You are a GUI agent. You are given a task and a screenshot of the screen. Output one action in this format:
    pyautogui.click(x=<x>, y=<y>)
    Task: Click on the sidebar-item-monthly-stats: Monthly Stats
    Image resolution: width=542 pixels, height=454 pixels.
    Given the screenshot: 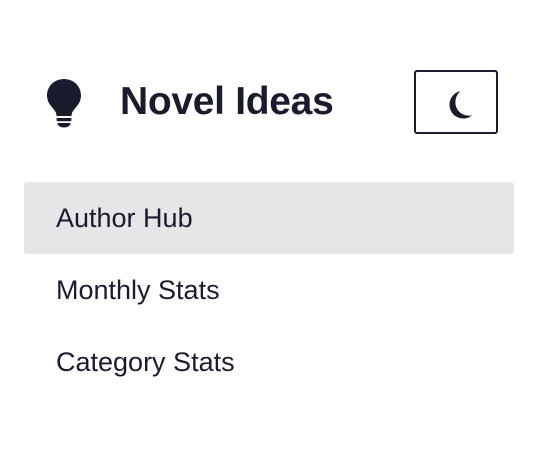 What is the action you would take?
    pyautogui.click(x=269, y=290)
    